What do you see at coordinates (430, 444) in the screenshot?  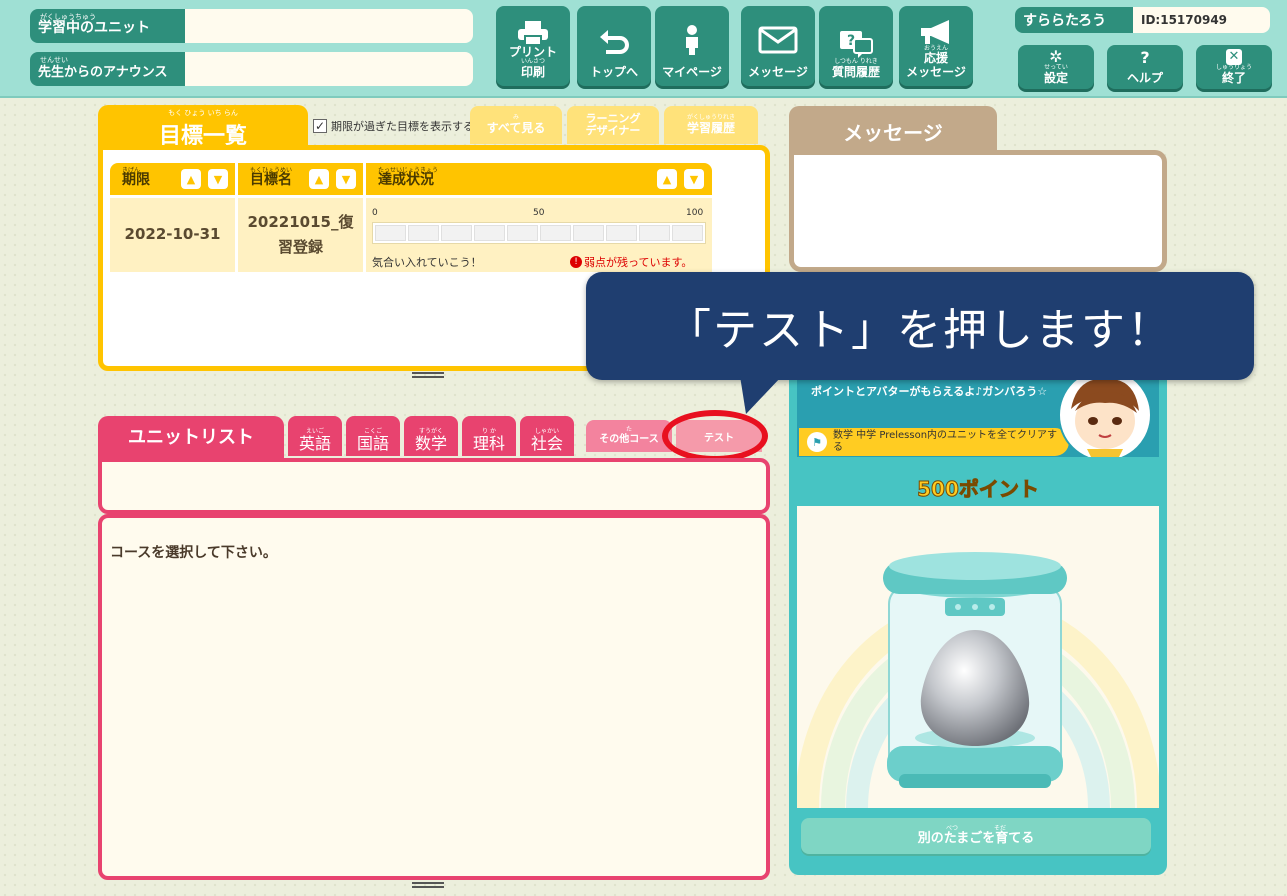 I see `subject-label: 数学` at bounding box center [430, 444].